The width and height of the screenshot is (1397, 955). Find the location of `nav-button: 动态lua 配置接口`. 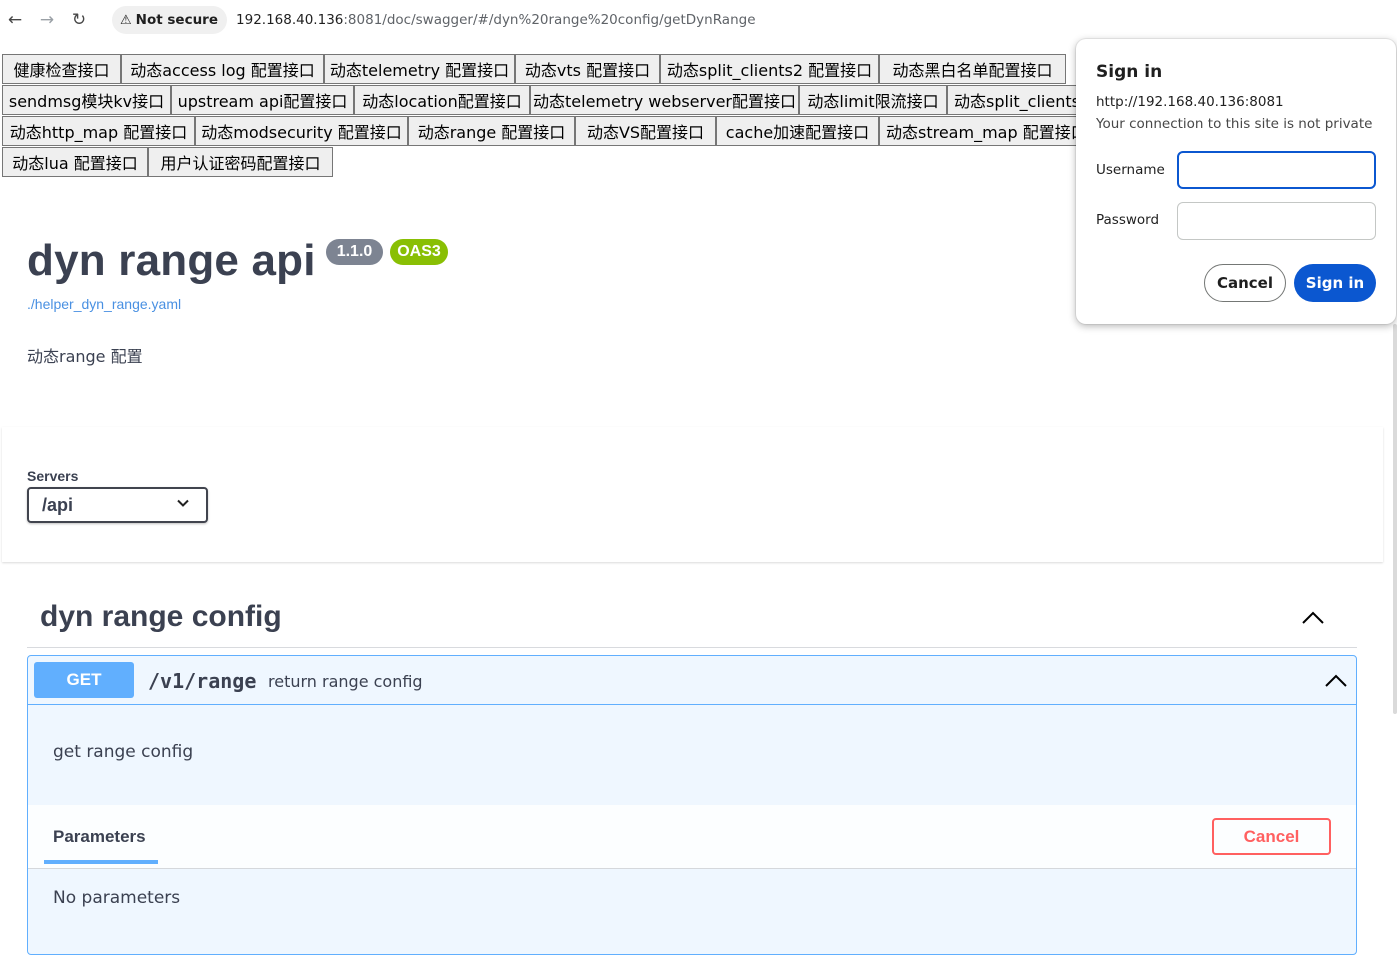

nav-button: 动态lua 配置接口 is located at coordinates (75, 162).